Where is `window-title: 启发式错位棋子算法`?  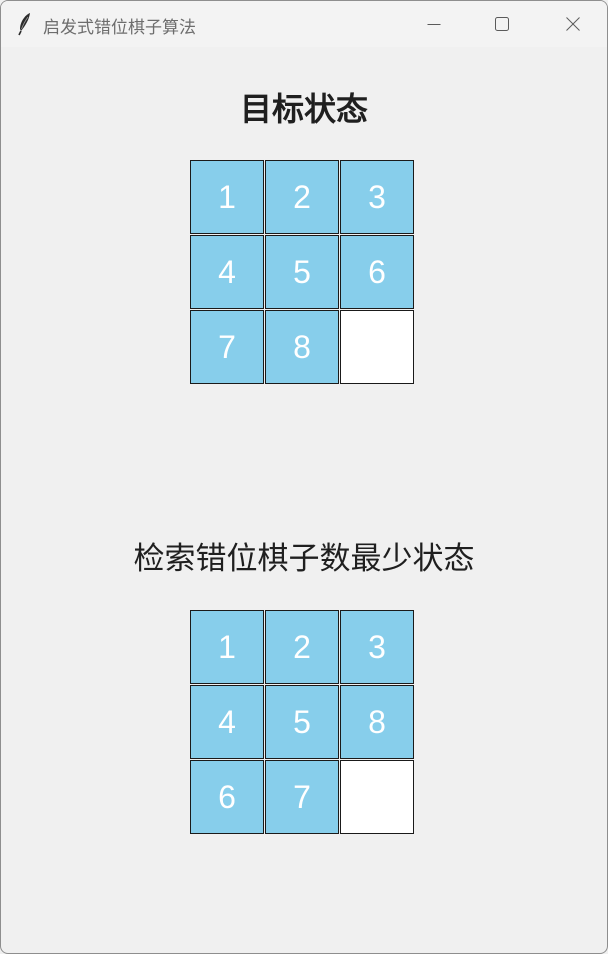
window-title: 启发式错位棋子算法 is located at coordinates (119, 28).